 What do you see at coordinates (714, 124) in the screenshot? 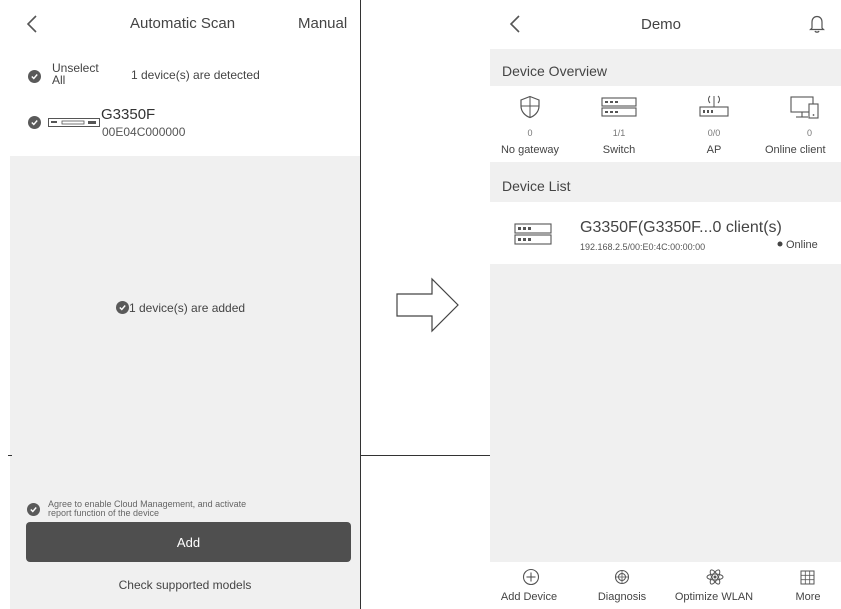
I see `stat-ap: 0/0 AP` at bounding box center [714, 124].